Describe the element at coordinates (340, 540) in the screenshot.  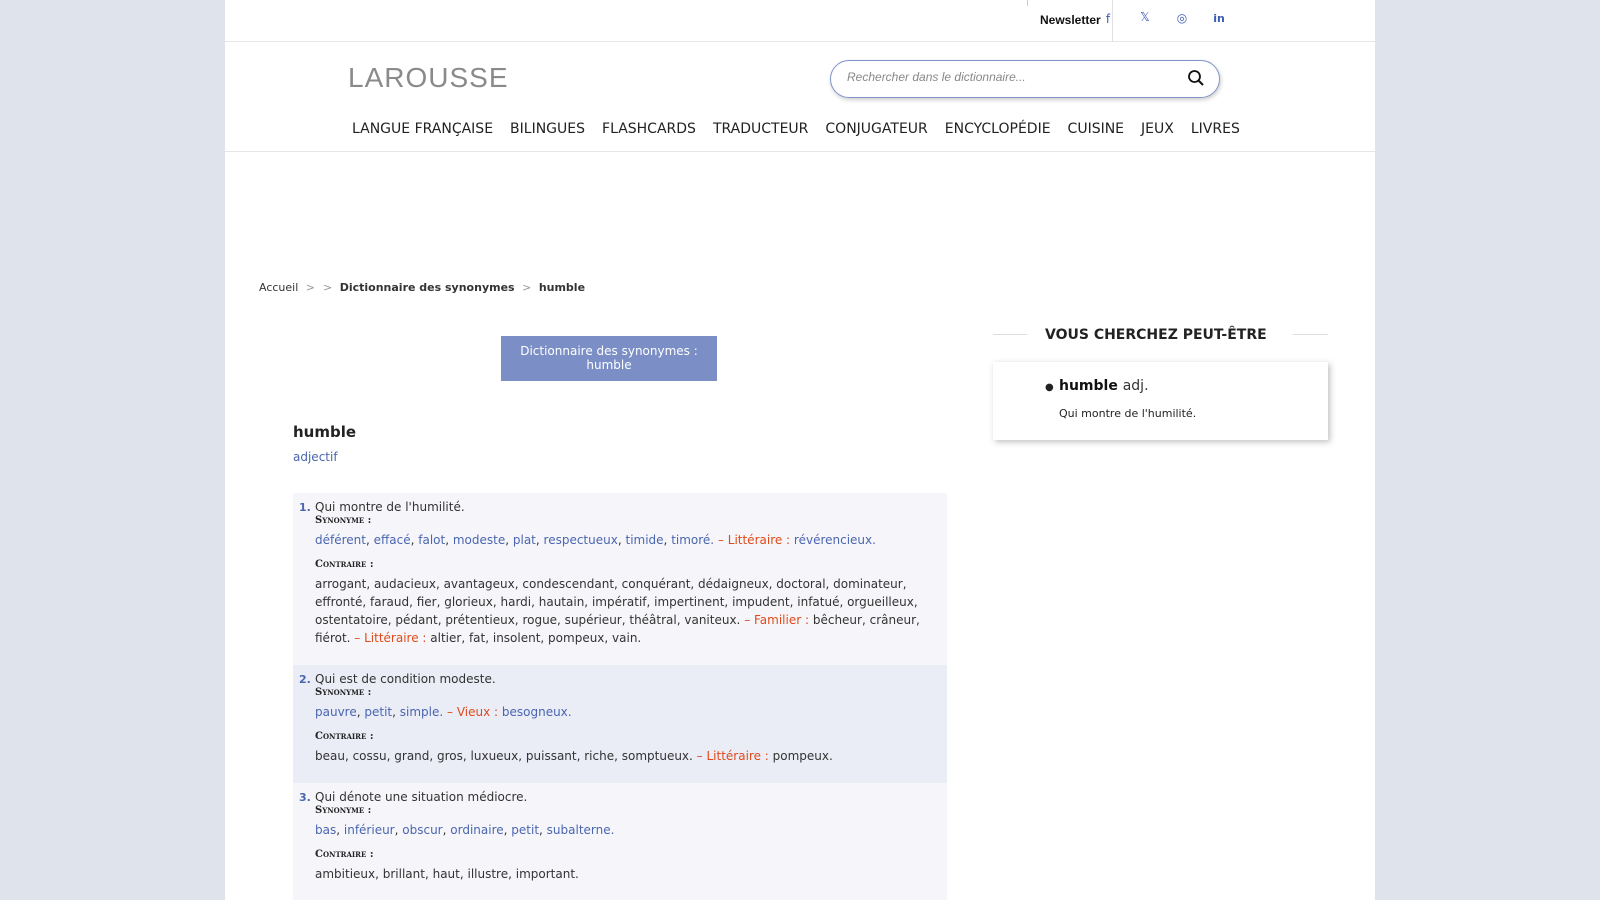
I see `synonym-link: déférent` at that location.